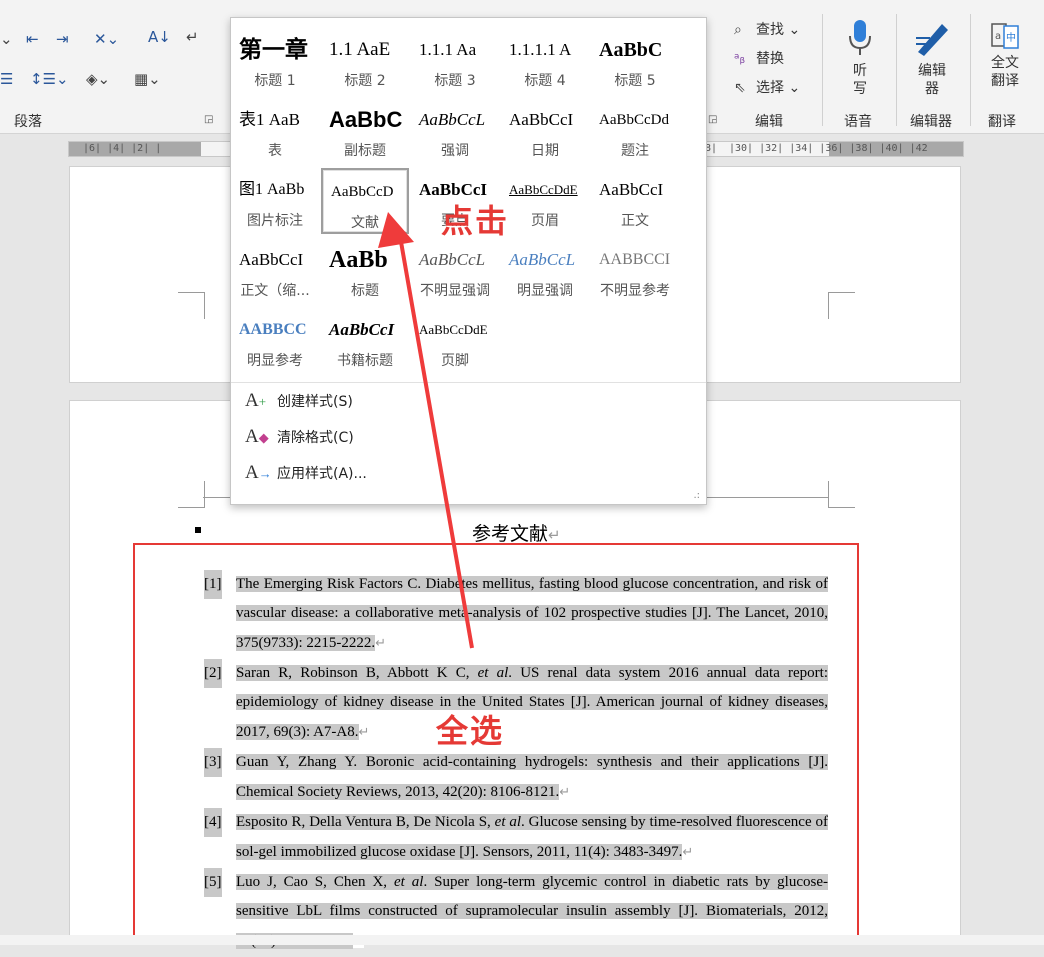 The image size is (1044, 957). Describe the element at coordinates (365, 291) in the screenshot. I see `style-name: 标题` at that location.